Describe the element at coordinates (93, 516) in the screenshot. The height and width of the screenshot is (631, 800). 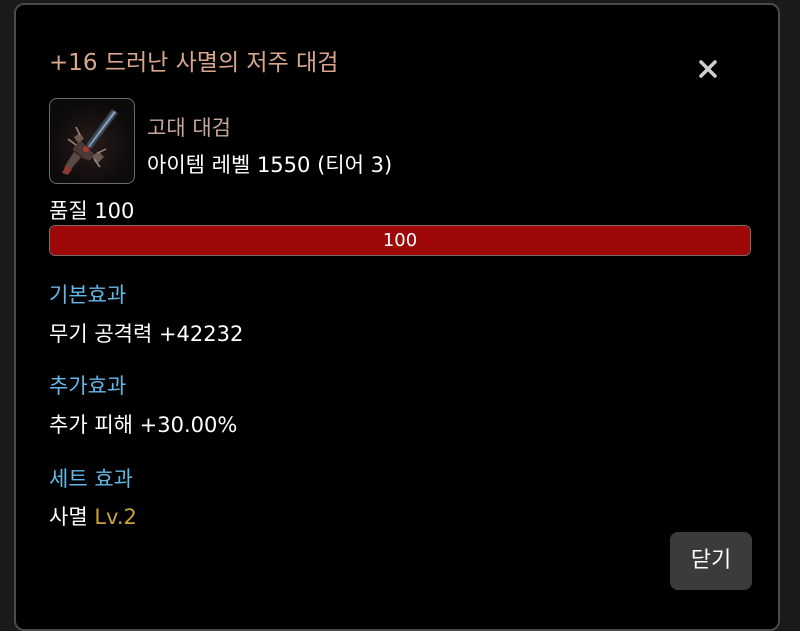
I see `set-effect-text: 사멸 Lv.2` at that location.